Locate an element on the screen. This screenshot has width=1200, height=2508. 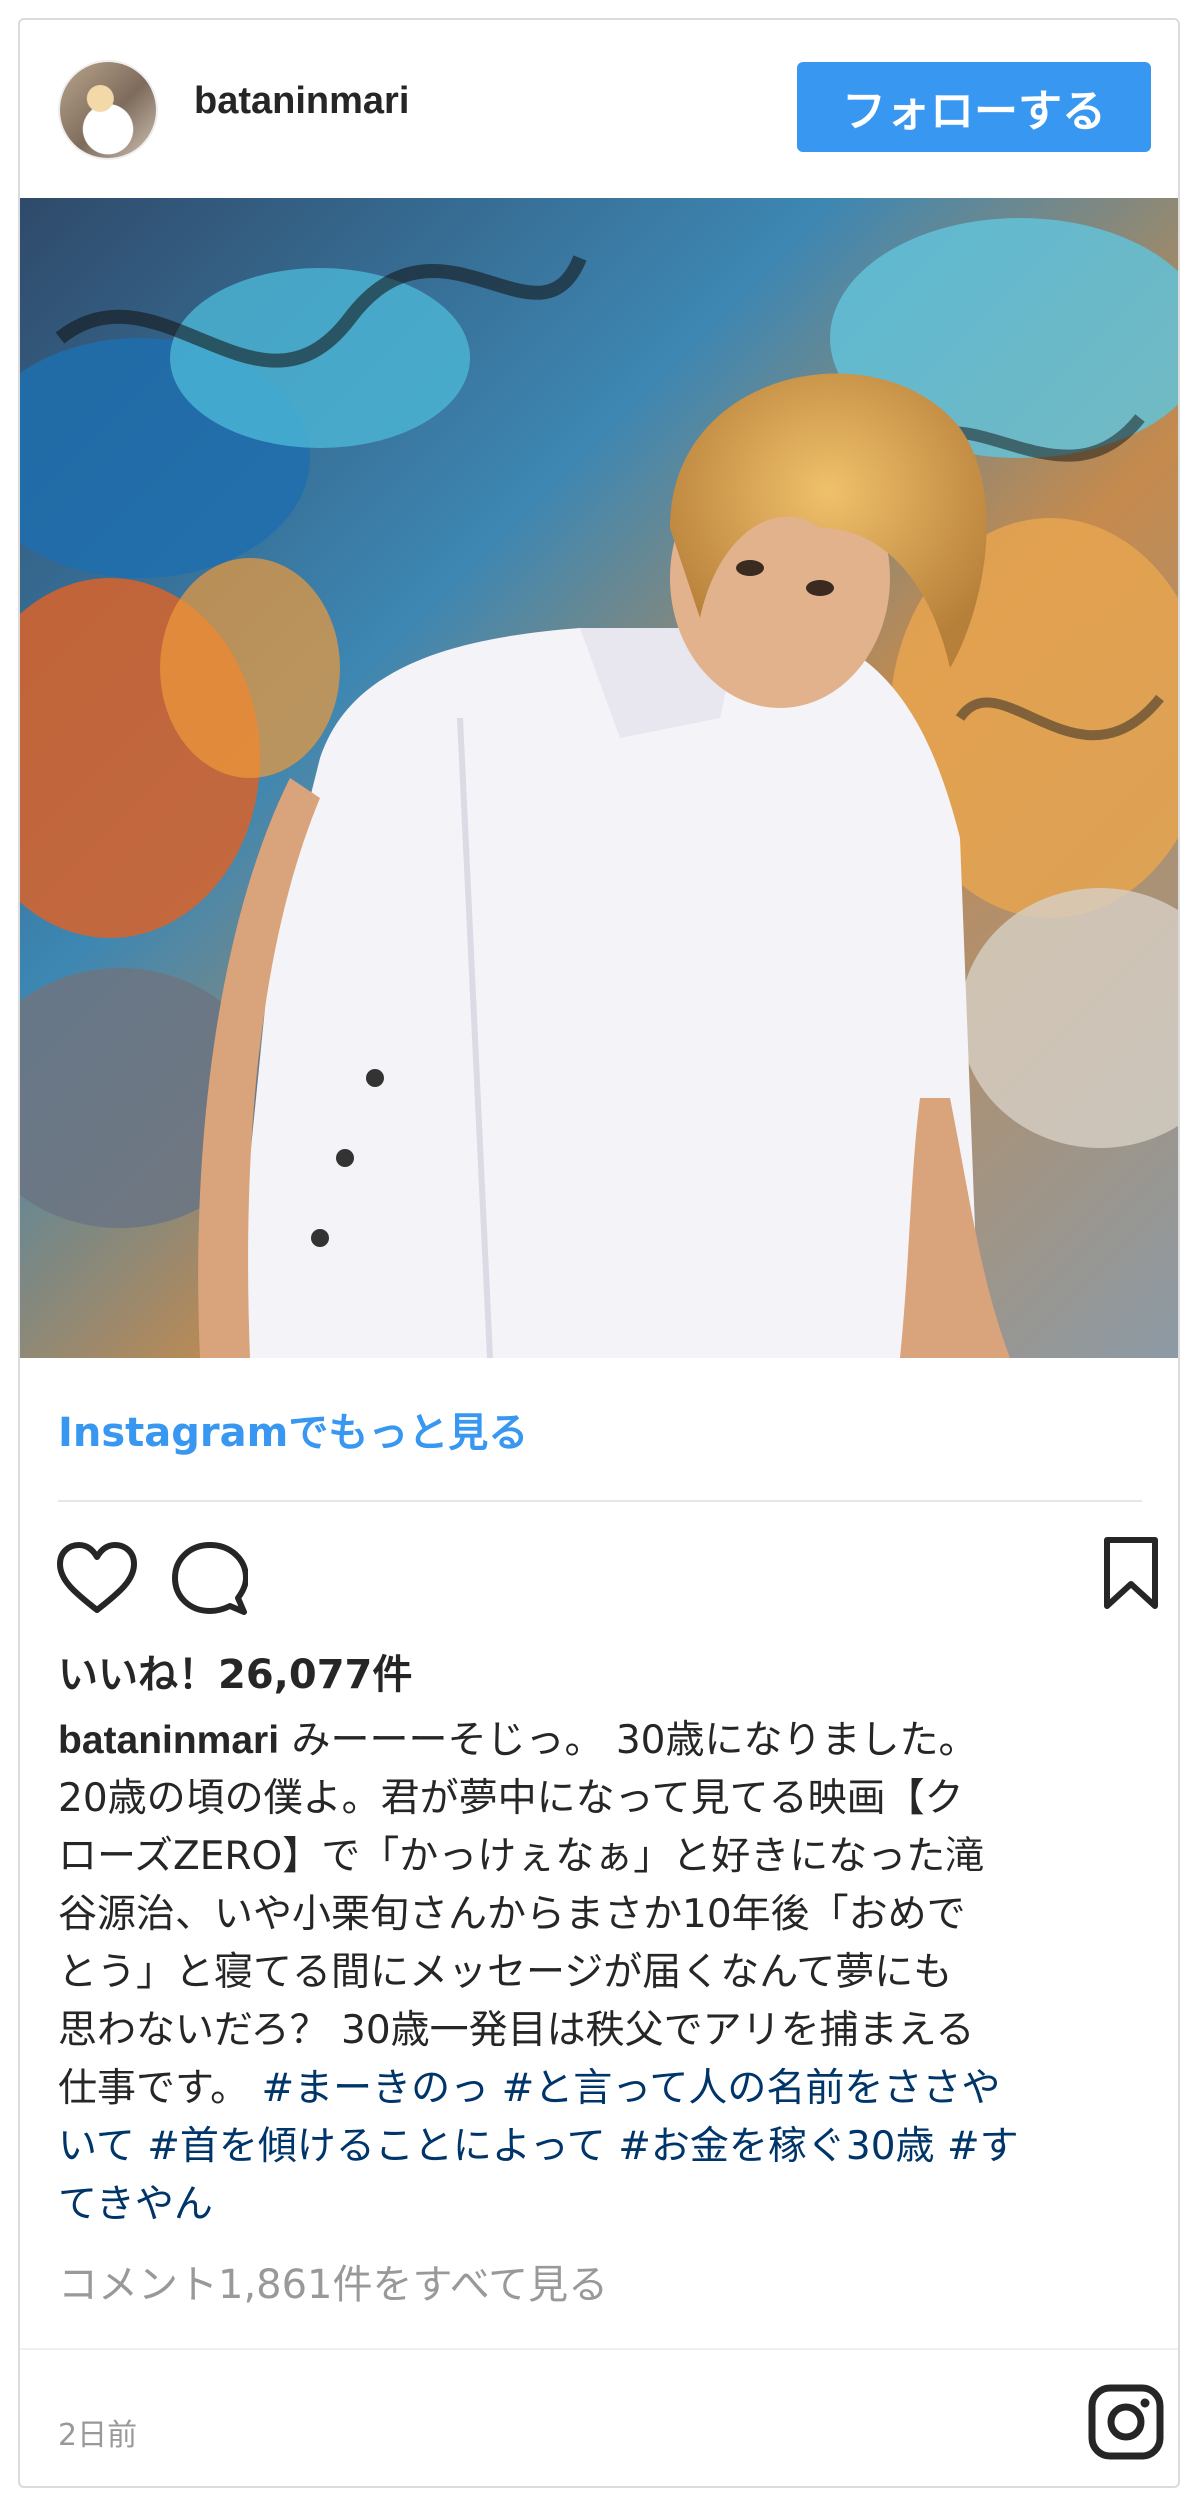
hashtag-link: #す is located at coordinates (983, 2146).